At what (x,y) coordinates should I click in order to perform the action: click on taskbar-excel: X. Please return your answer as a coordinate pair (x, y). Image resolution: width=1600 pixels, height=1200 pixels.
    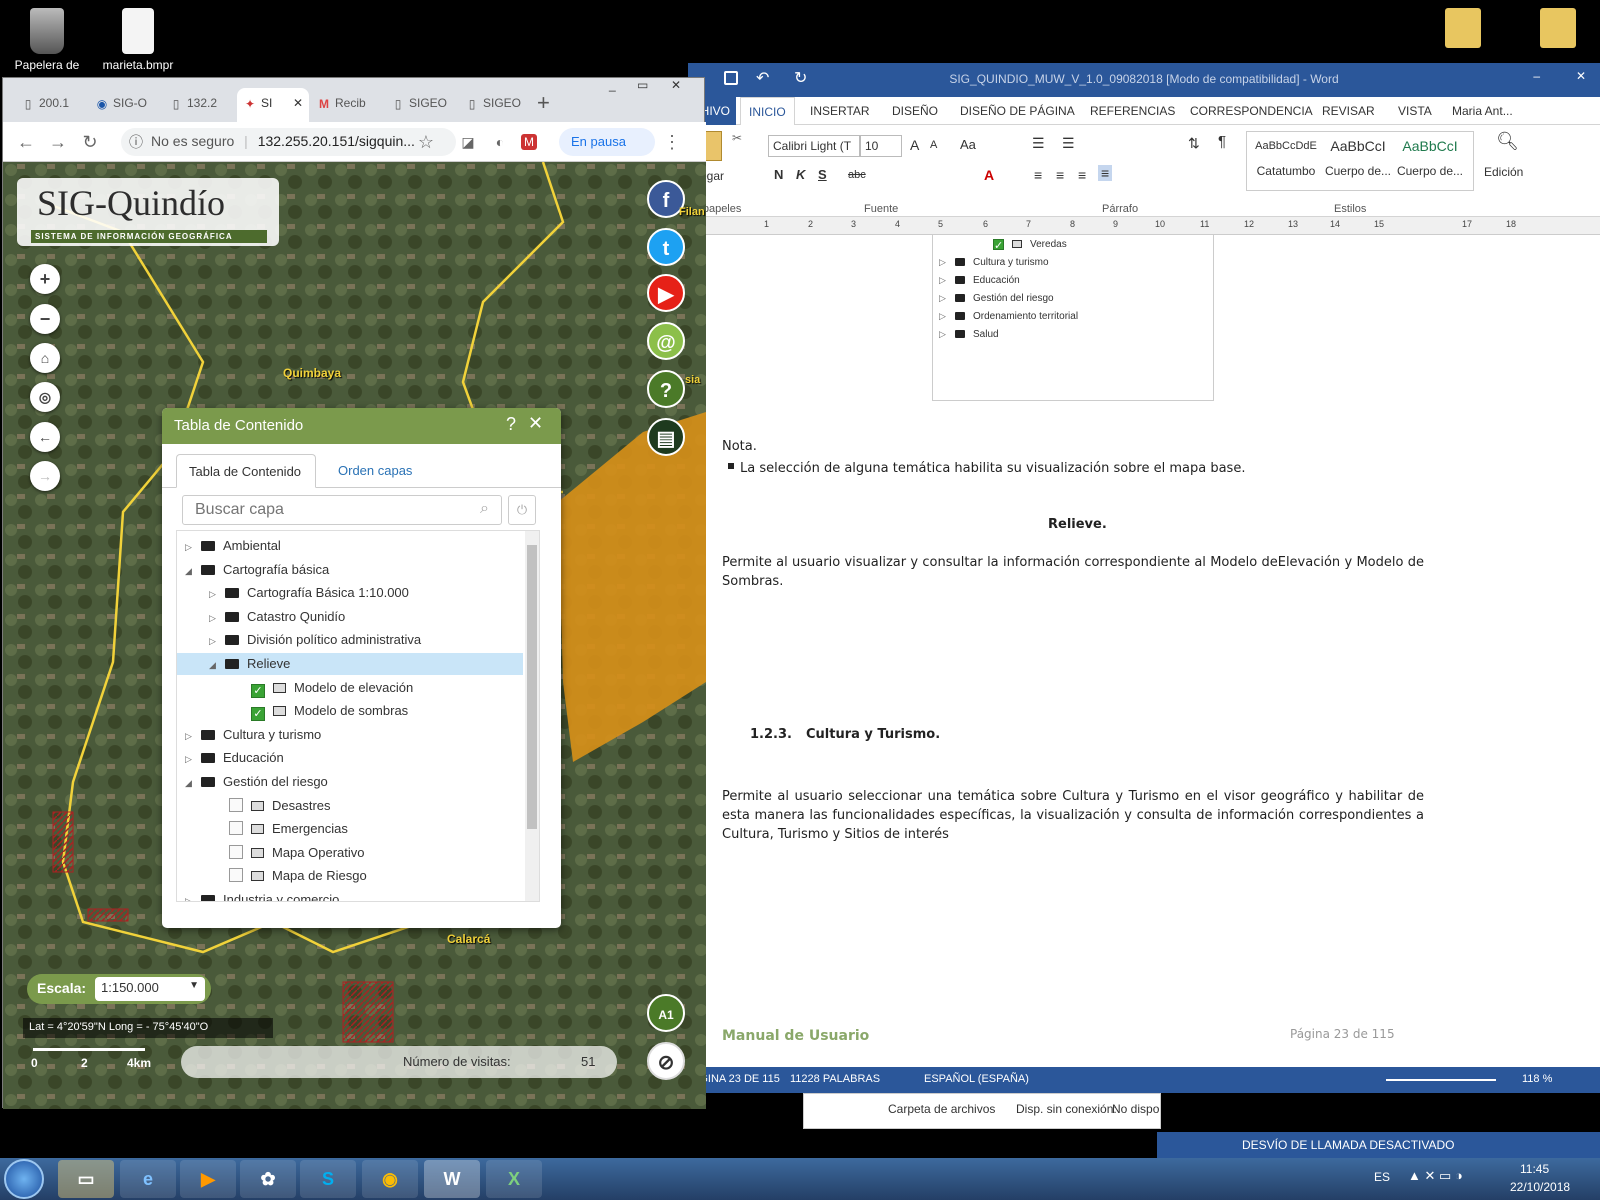
    Looking at the image, I should click on (514, 1179).